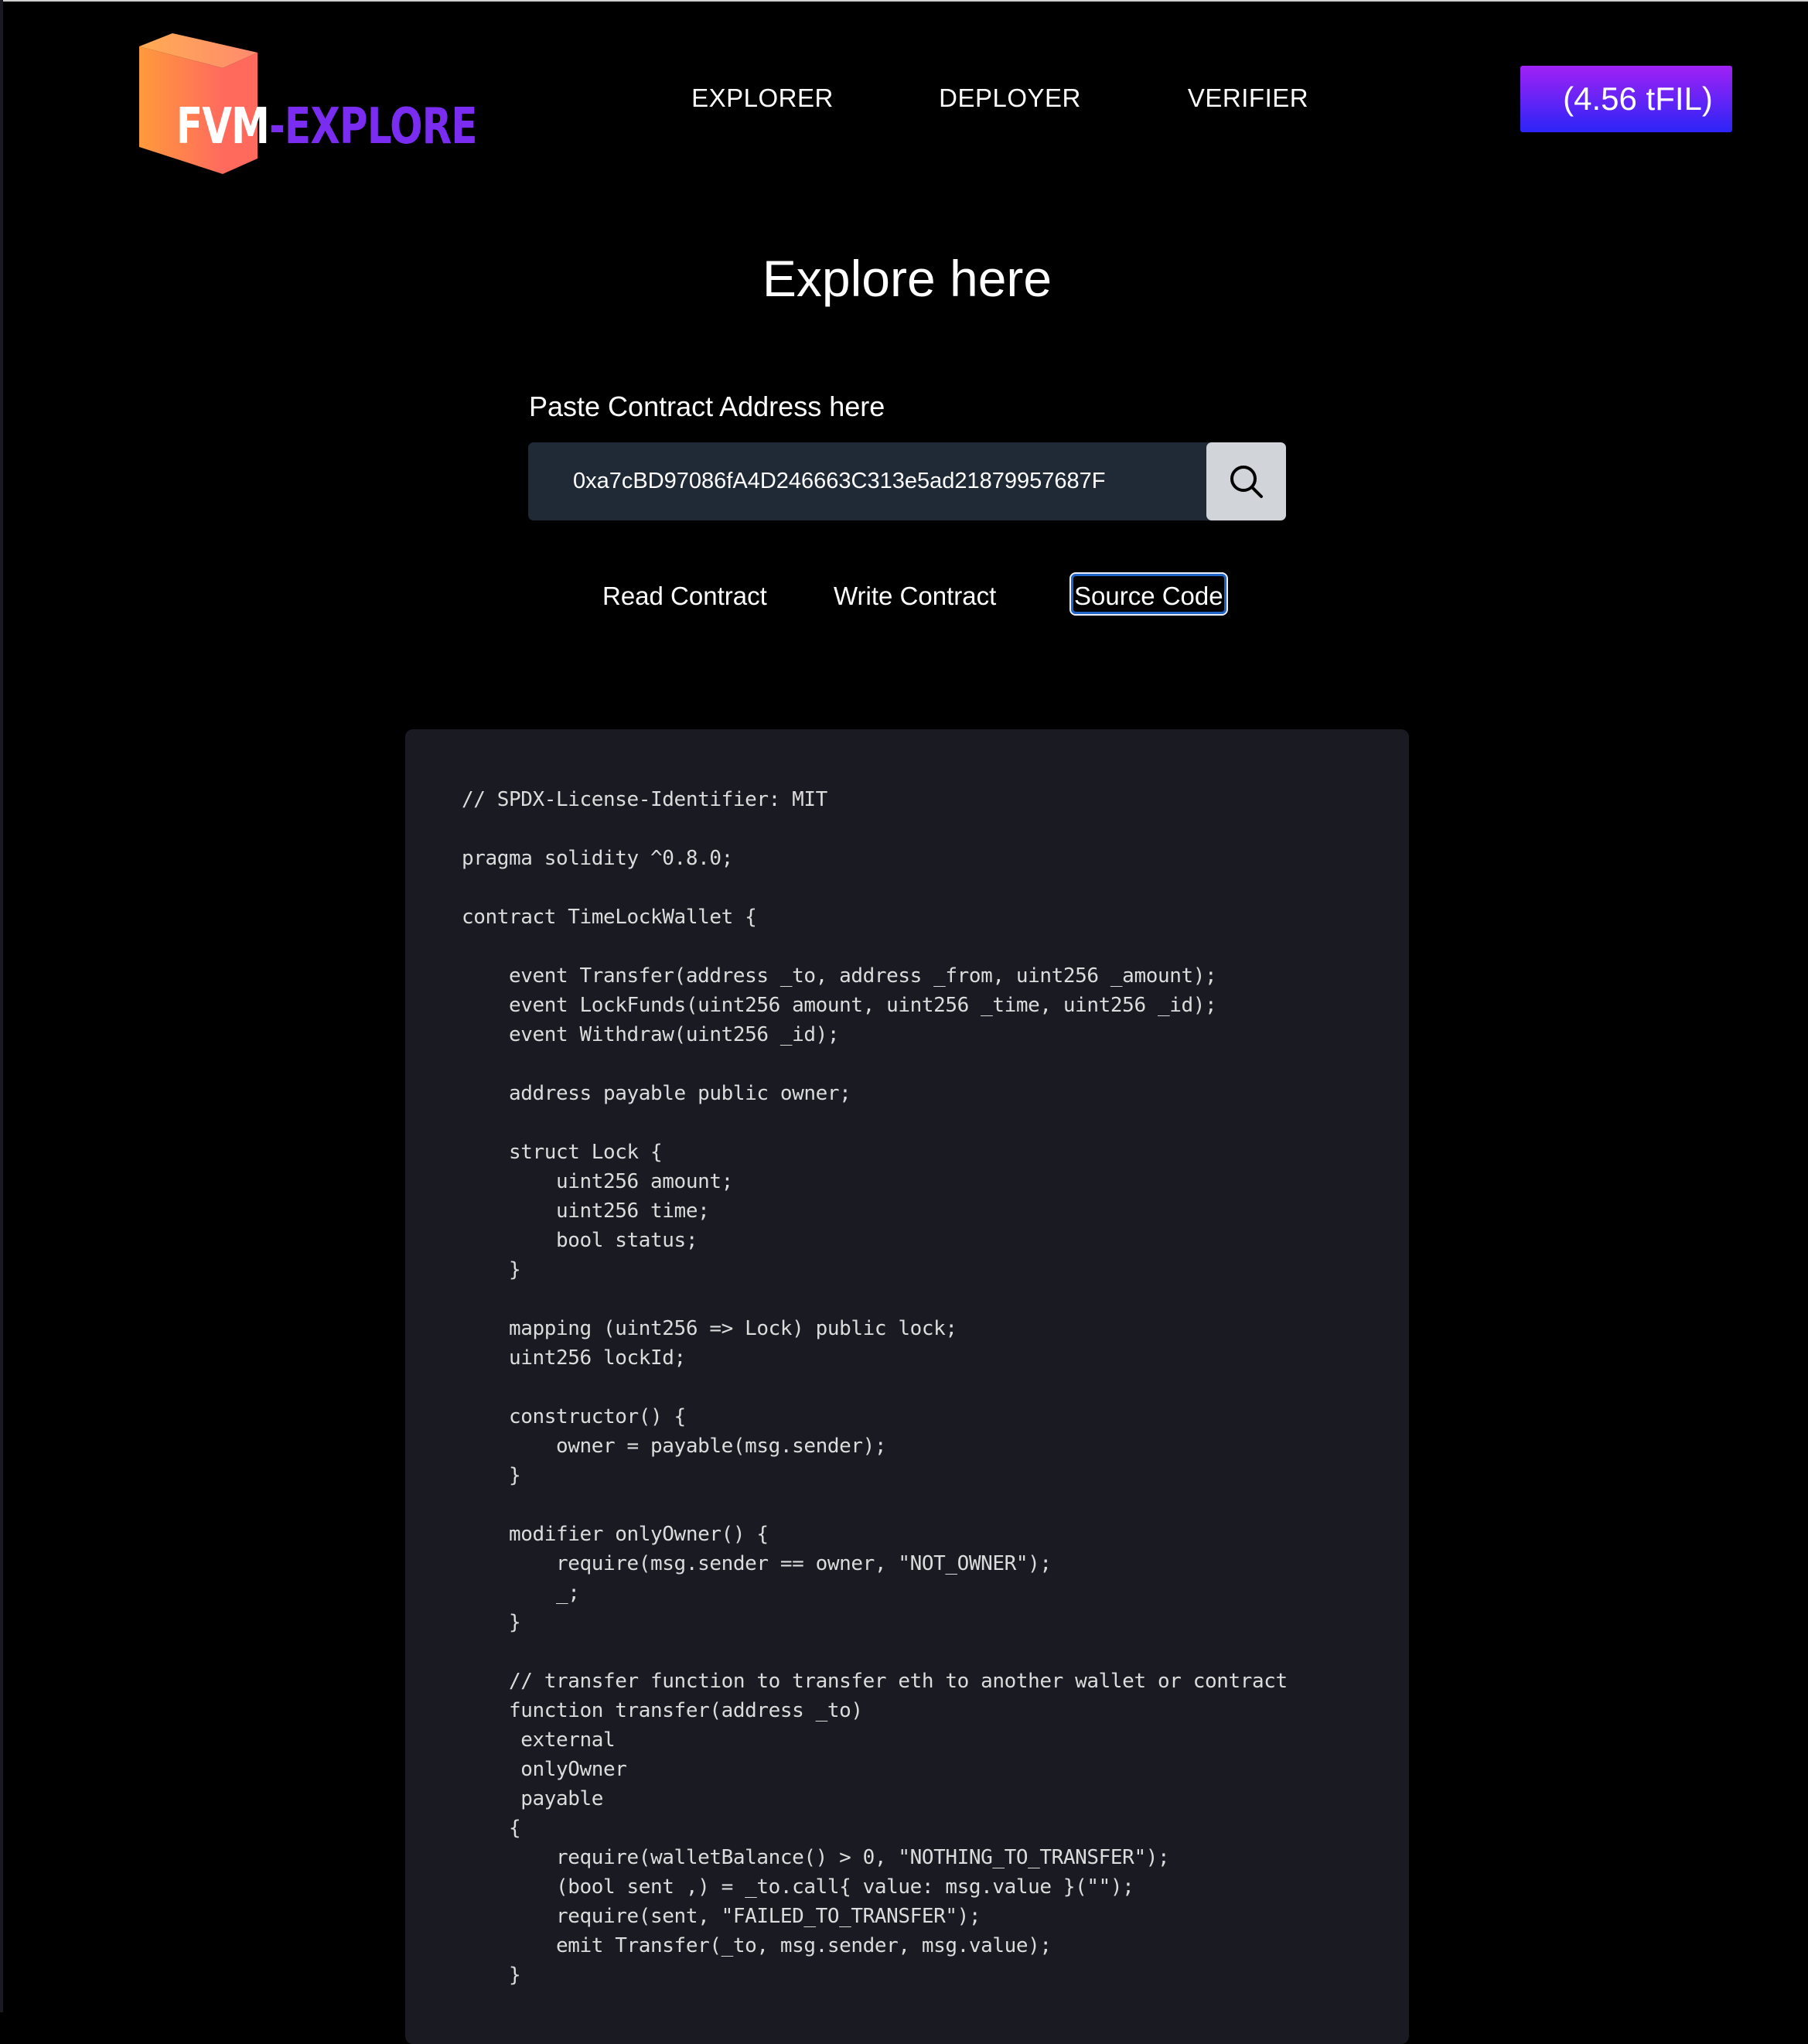 The width and height of the screenshot is (1808, 2044). What do you see at coordinates (684, 597) in the screenshot?
I see `tab-read-contract: Read Contract` at bounding box center [684, 597].